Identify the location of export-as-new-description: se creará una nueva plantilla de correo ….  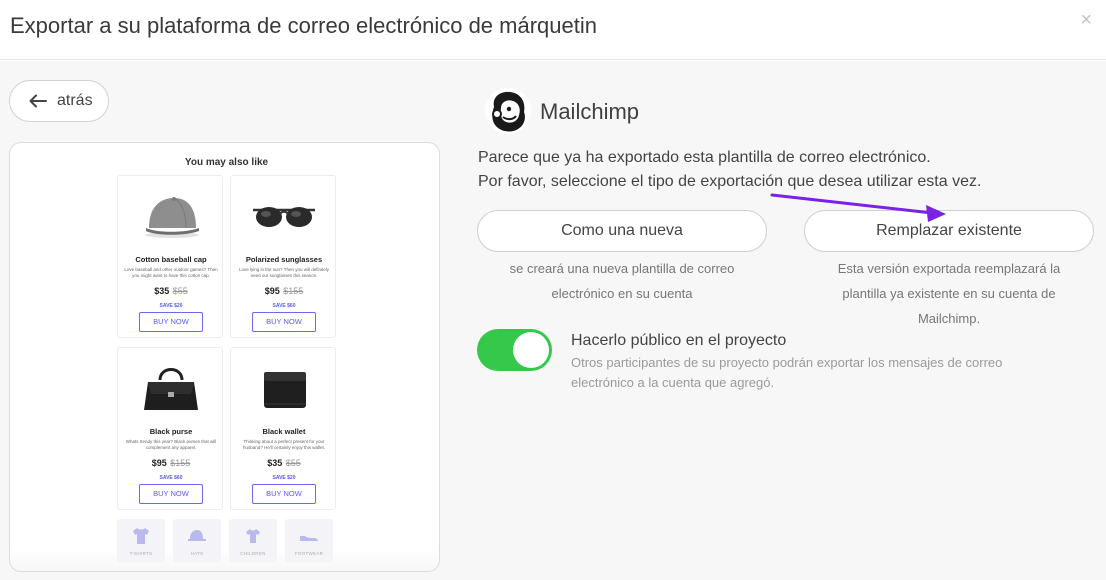
(622, 281).